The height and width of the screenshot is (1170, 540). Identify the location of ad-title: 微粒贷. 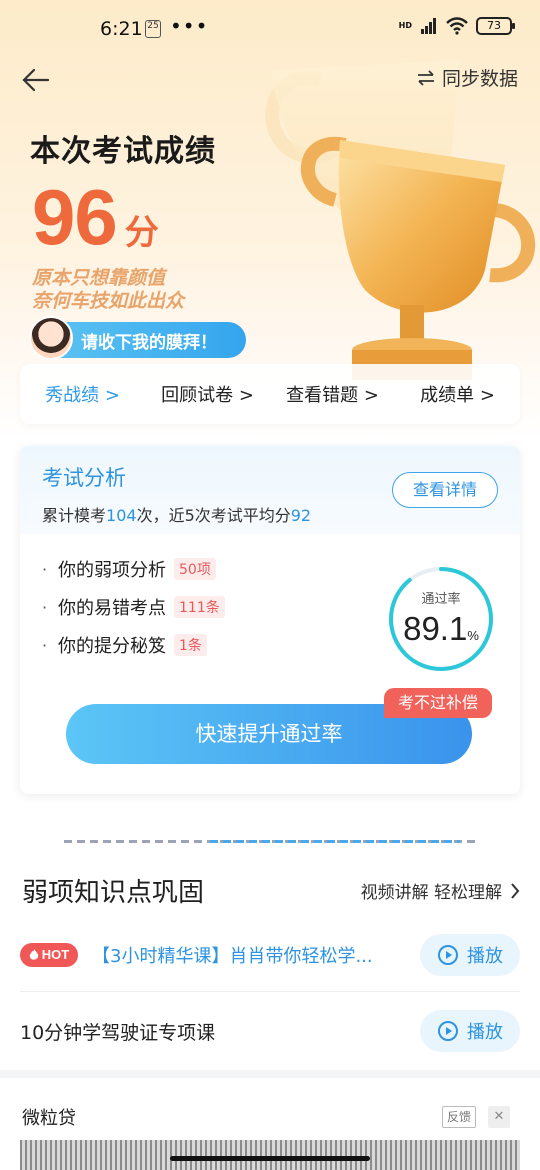
(49, 1118).